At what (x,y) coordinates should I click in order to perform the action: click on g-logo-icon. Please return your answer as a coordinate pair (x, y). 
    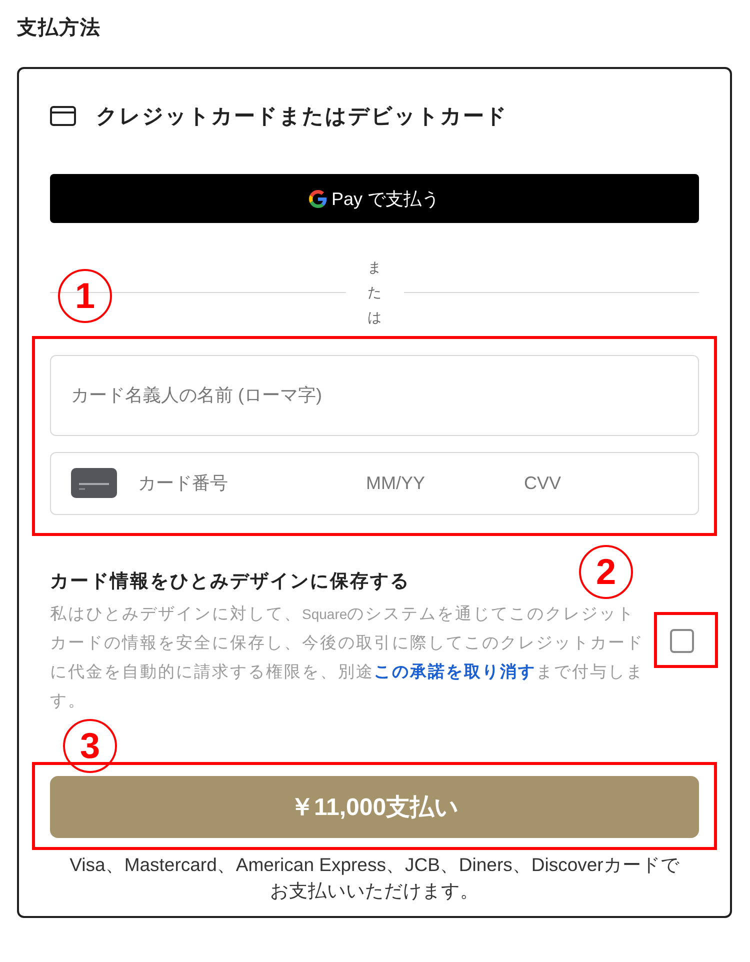
    Looking at the image, I should click on (318, 199).